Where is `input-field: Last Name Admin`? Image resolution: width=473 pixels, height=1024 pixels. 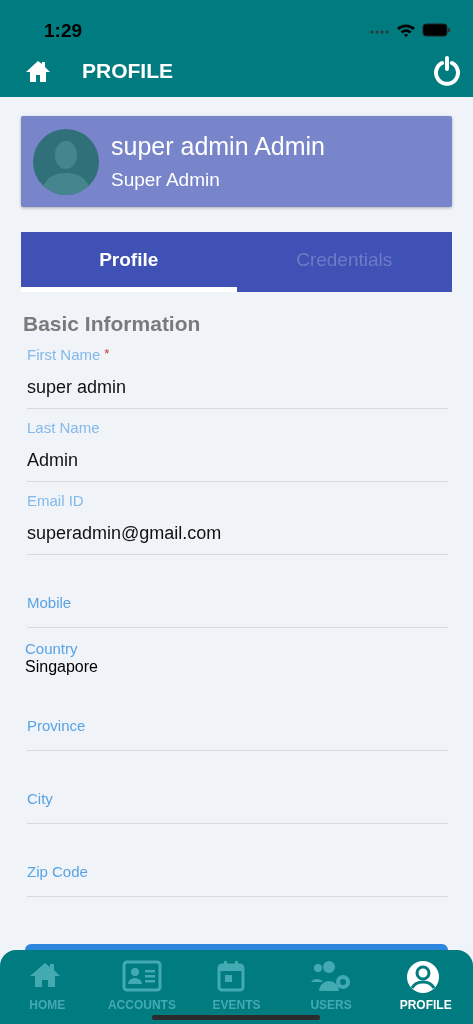
input-field: Last Name Admin is located at coordinates (237, 445).